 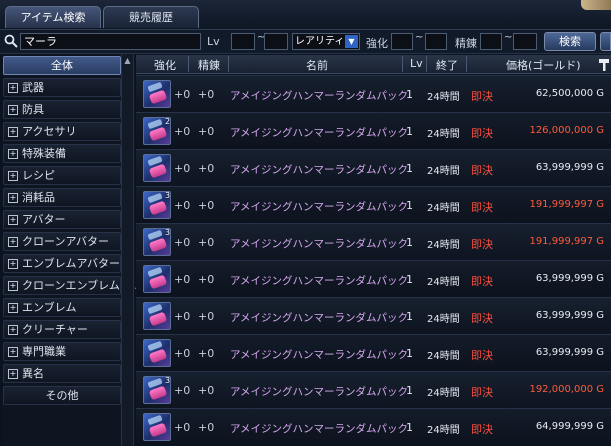 What do you see at coordinates (569, 167) in the screenshot?
I see `row-price: 63,999,999 G` at bounding box center [569, 167].